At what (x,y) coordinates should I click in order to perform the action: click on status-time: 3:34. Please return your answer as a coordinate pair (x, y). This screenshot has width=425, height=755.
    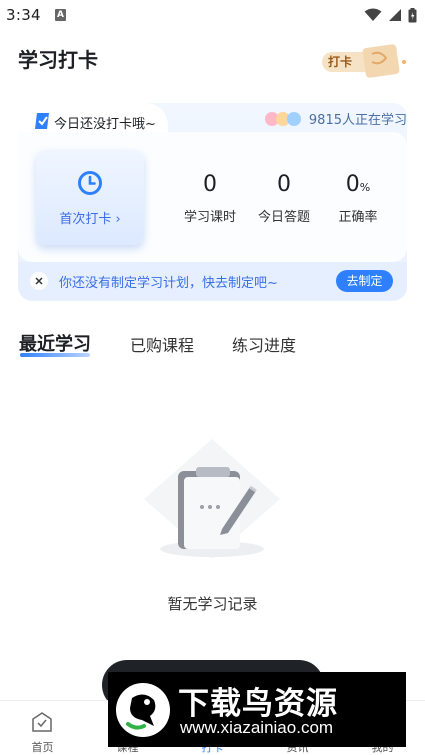
    Looking at the image, I should click on (23, 15).